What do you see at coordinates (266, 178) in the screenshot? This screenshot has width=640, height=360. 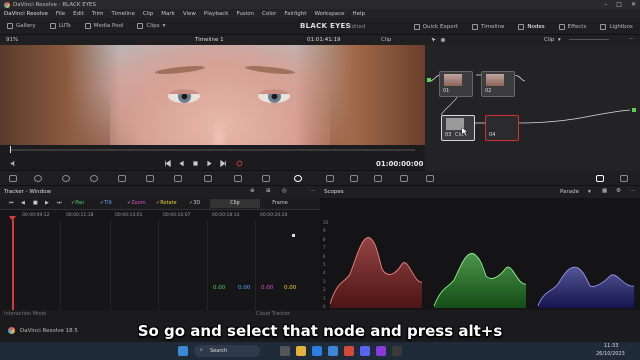 I see `window-tool-icon` at bounding box center [266, 178].